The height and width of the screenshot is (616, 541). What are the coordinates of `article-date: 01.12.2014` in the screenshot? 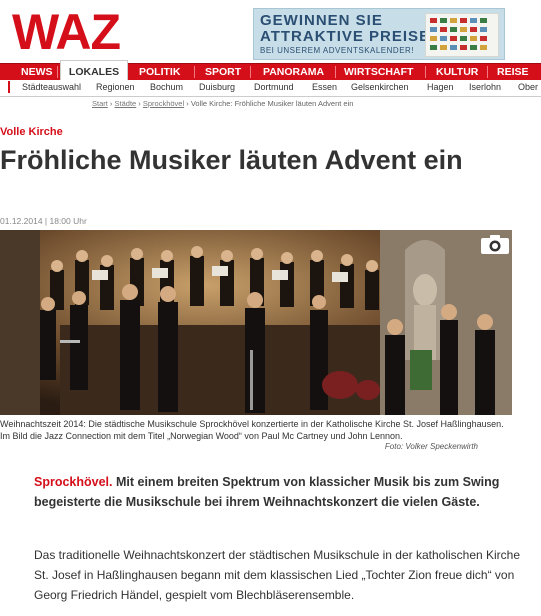 It's located at (21, 221).